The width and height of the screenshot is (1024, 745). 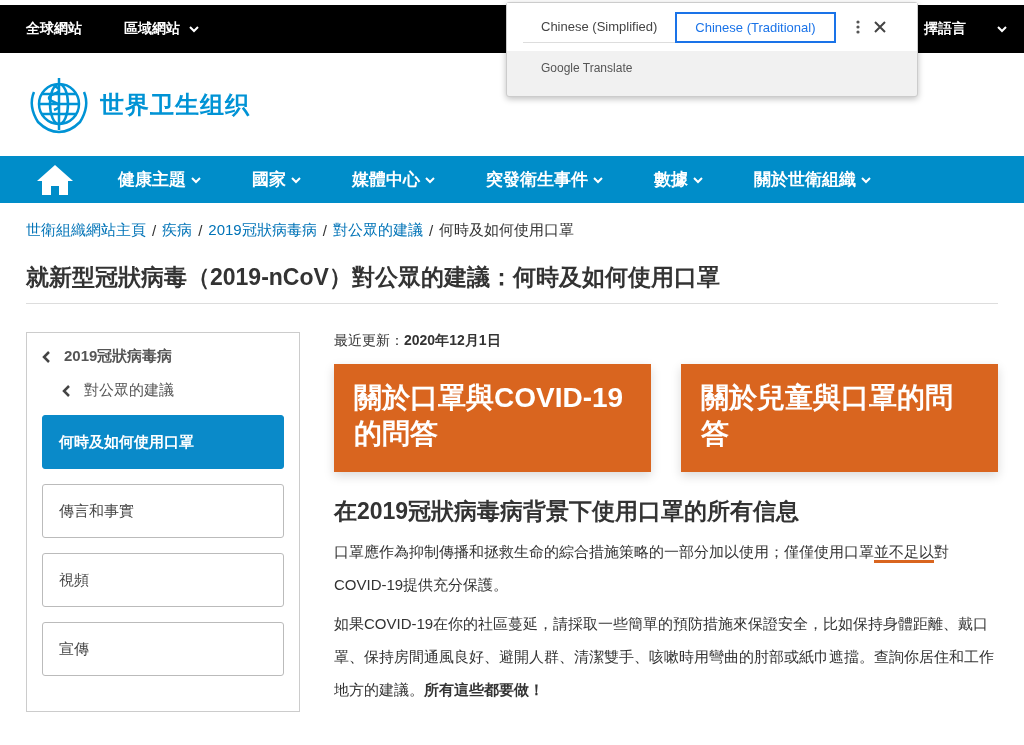 What do you see at coordinates (664, 657) in the screenshot?
I see `paragraph: 如果COVID-19在你的社區蔓延，請採取一些簡單的預防措施來保證安全，比如保持身體距離、戴口罩、保持房間通風良好、避開人群、清潔雙手、咳嗽時用彎曲的肘部或紙巾遮擋。查詢你居住和工作地方的建議。所有這些都要做！` at bounding box center [664, 657].